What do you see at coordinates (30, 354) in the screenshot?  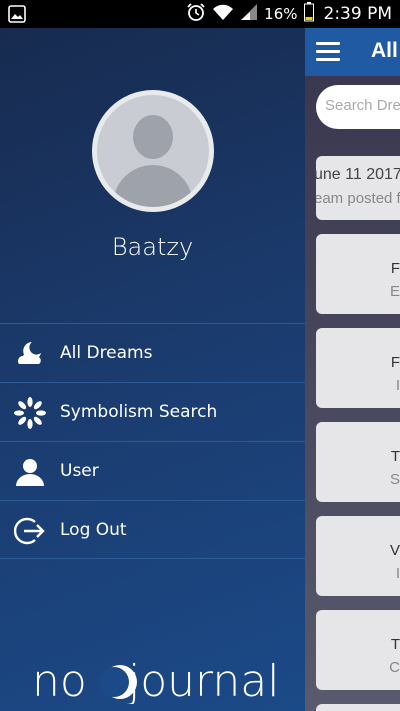 I see `moon-cloud-icon` at bounding box center [30, 354].